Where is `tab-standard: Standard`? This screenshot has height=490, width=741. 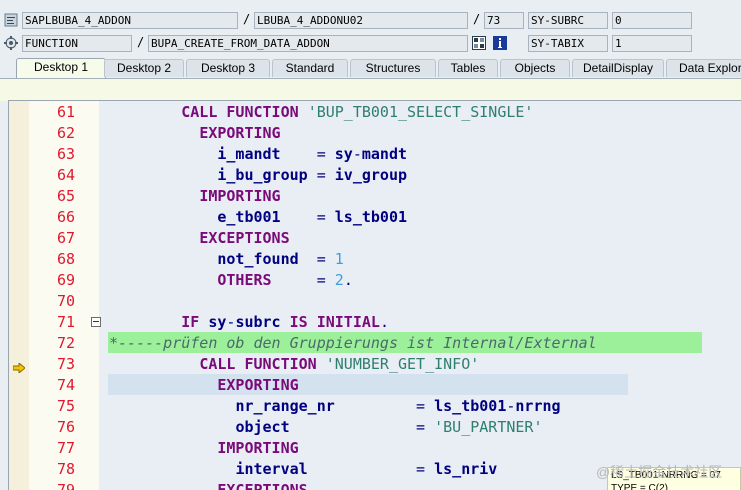 tab-standard: Standard is located at coordinates (310, 68).